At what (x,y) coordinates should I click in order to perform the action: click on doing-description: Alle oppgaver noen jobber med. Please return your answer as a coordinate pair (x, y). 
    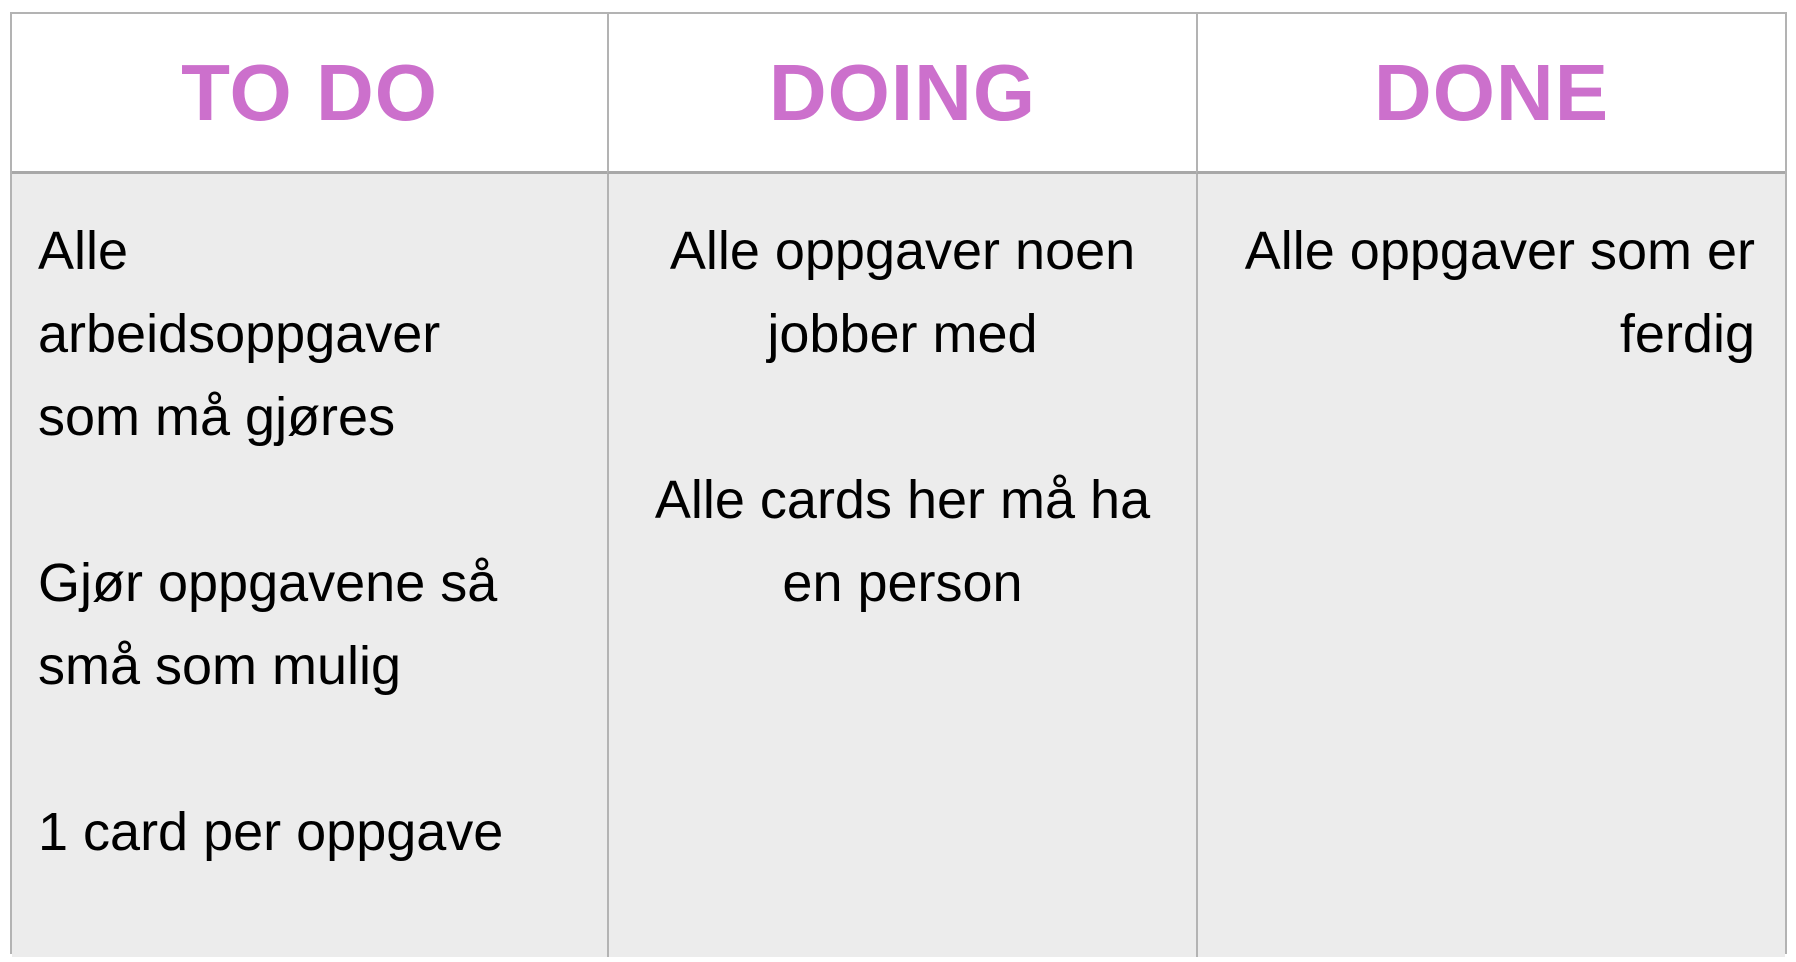
    Looking at the image, I should click on (902, 292).